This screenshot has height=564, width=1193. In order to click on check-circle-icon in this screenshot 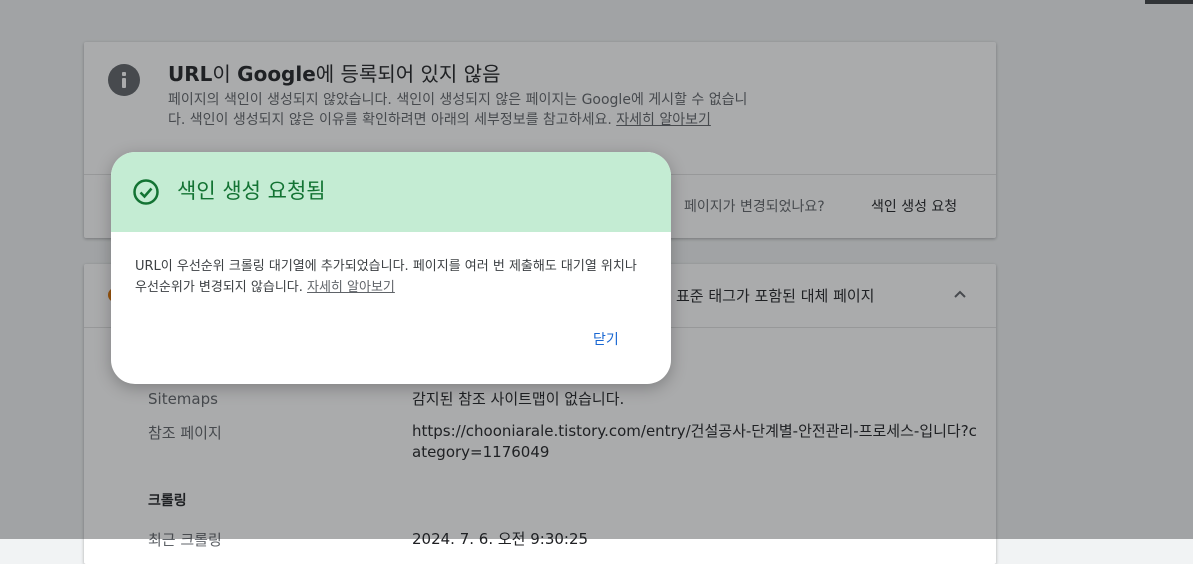, I will do `click(146, 192)`.